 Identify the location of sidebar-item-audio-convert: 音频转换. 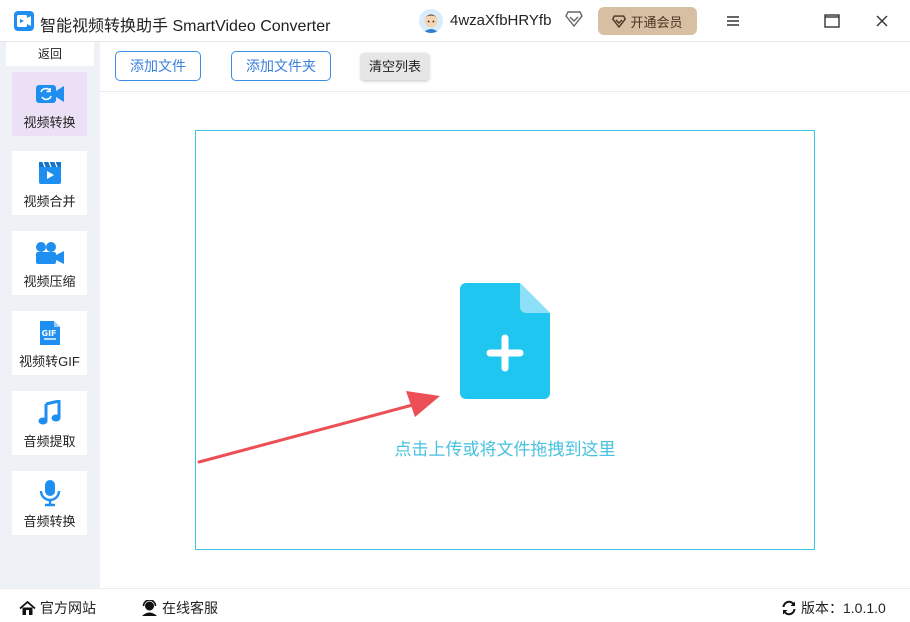
(49, 503).